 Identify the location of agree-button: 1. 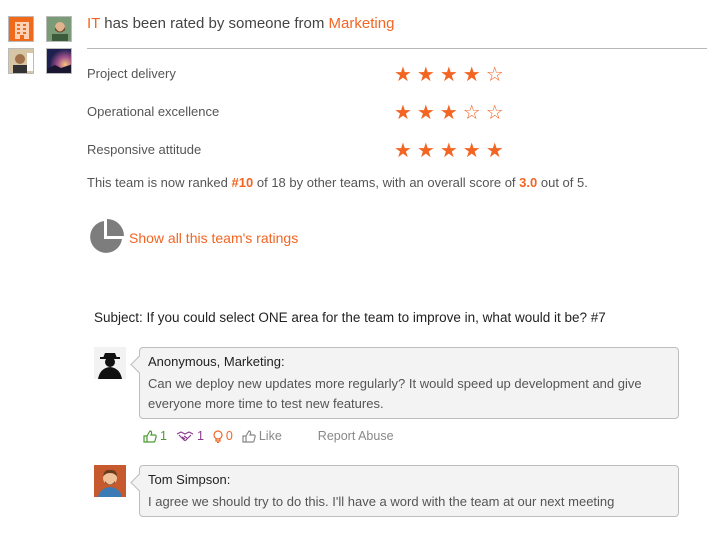
(155, 436).